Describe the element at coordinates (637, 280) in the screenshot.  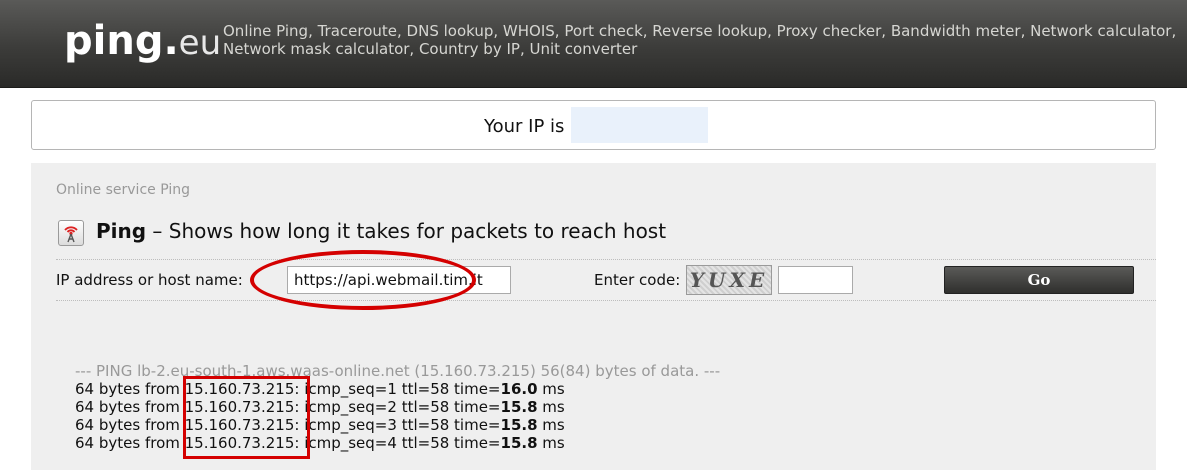
I see `code-label: Enter code:` at that location.